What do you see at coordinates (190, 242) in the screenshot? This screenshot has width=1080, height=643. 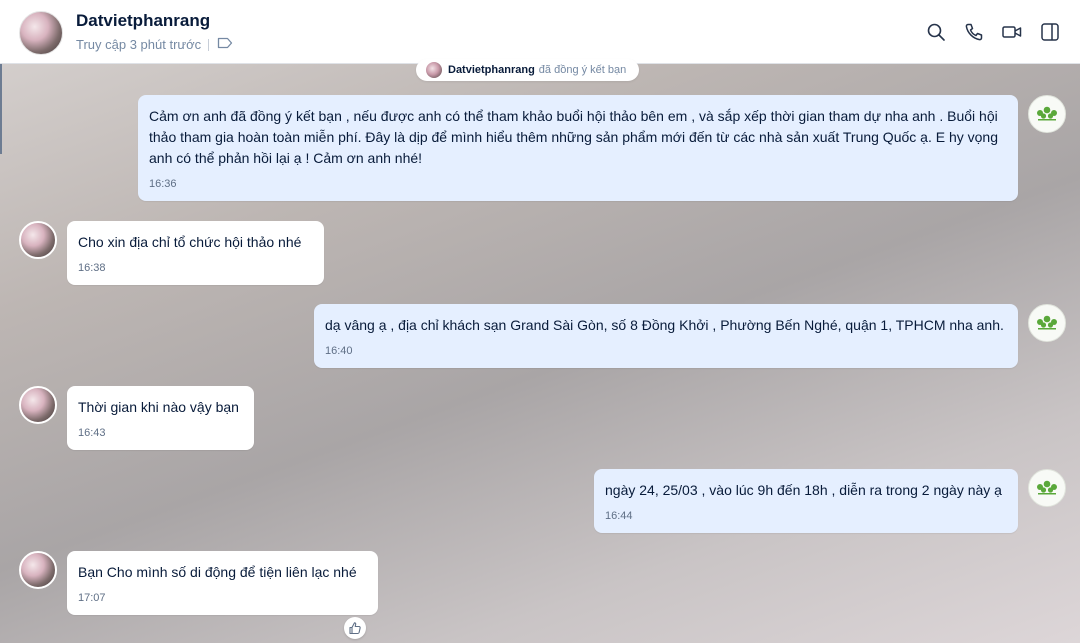 I see `message-text: Cho xin địa chỉ tổ chức hội thảo nhé` at bounding box center [190, 242].